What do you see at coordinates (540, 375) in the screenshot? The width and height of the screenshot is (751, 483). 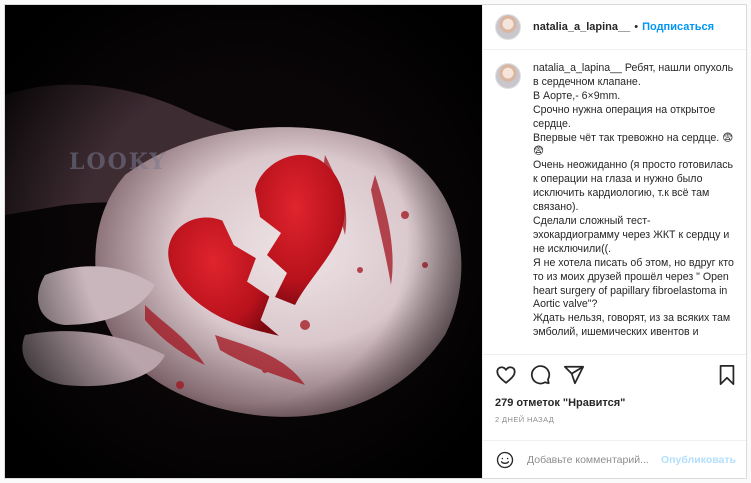 I see `comment-icon` at bounding box center [540, 375].